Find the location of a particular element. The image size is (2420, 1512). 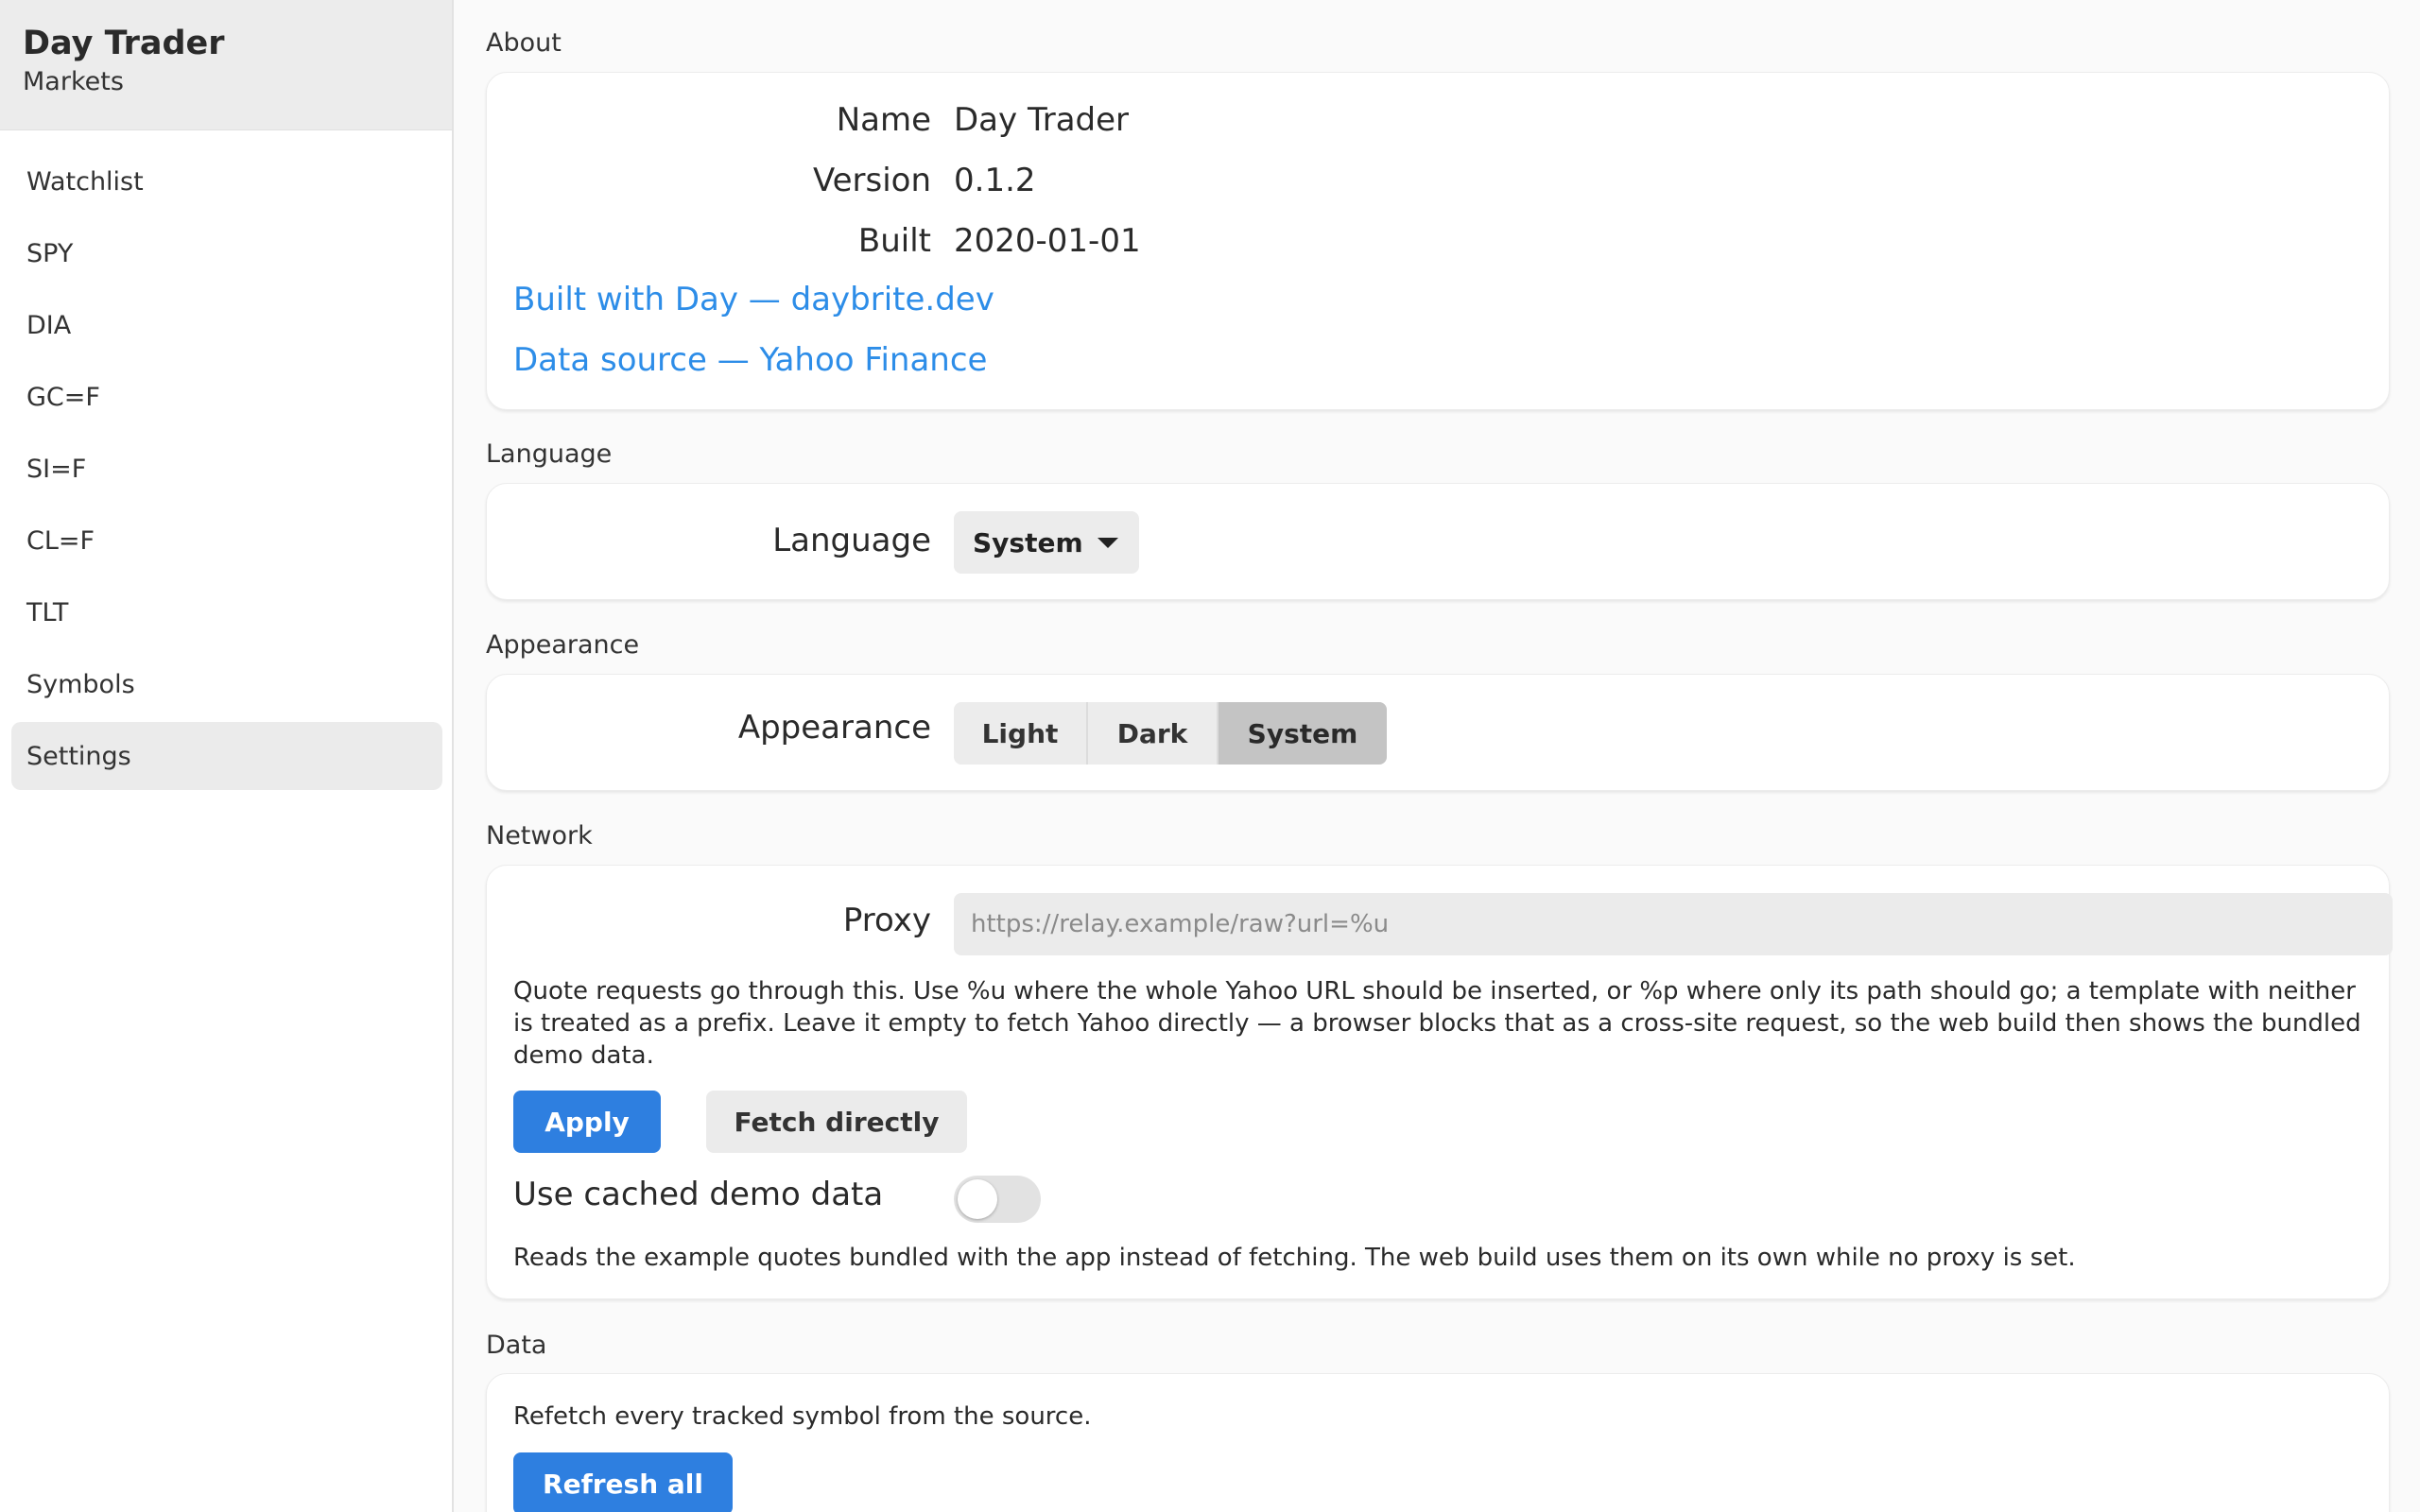

section-label-appearance: Appearance is located at coordinates (563, 645).